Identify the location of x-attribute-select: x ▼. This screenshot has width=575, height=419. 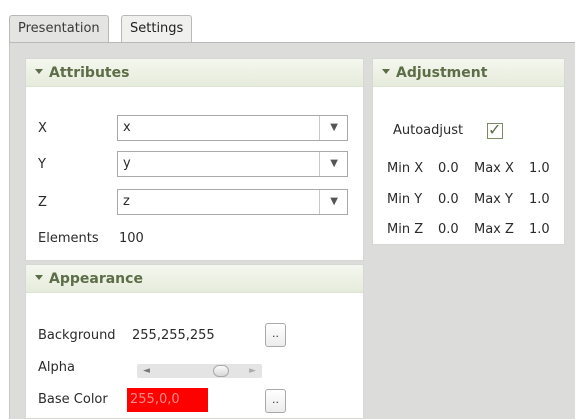
(232, 128).